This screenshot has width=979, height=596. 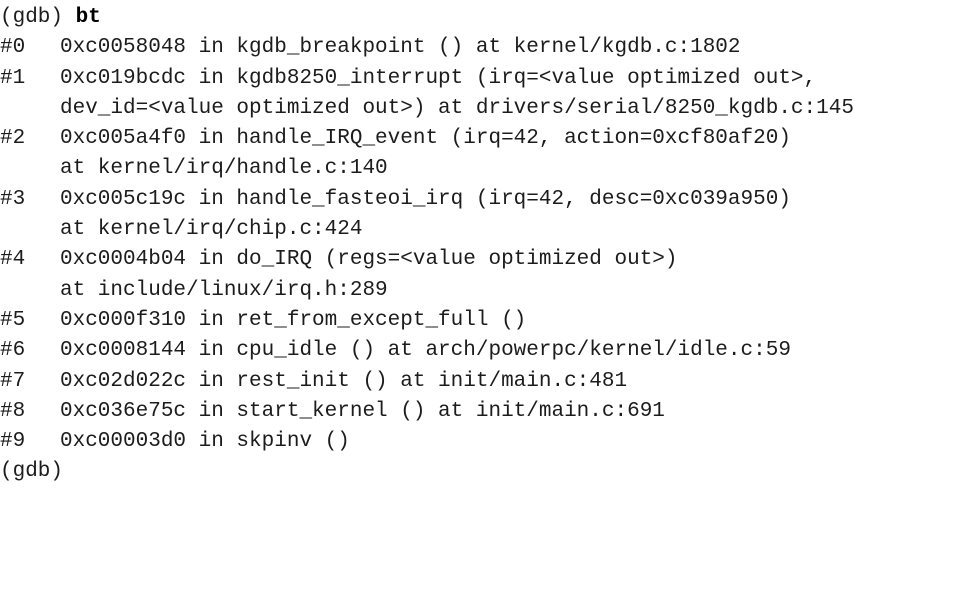 I want to click on frame-number: #3, so click(x=13, y=199).